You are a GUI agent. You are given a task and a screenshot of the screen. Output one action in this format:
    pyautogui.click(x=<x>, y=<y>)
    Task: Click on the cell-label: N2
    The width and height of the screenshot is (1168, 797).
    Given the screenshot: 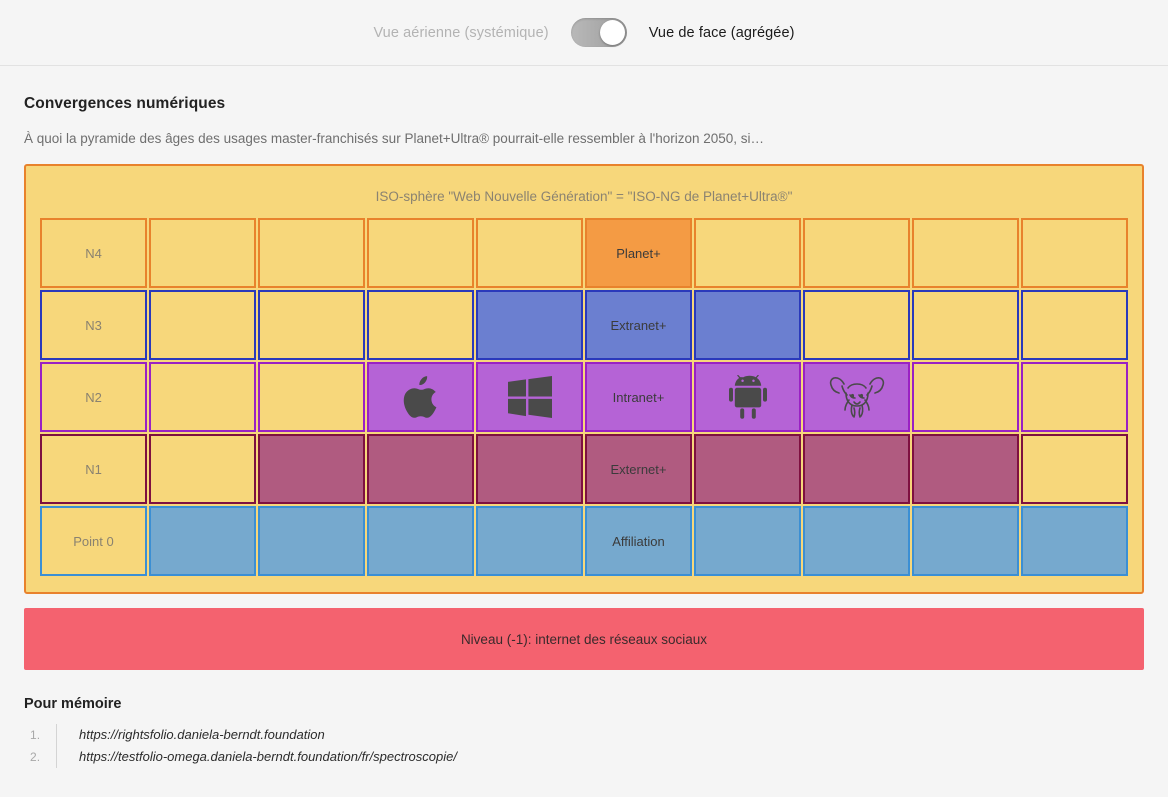 What is the action you would take?
    pyautogui.click(x=93, y=397)
    